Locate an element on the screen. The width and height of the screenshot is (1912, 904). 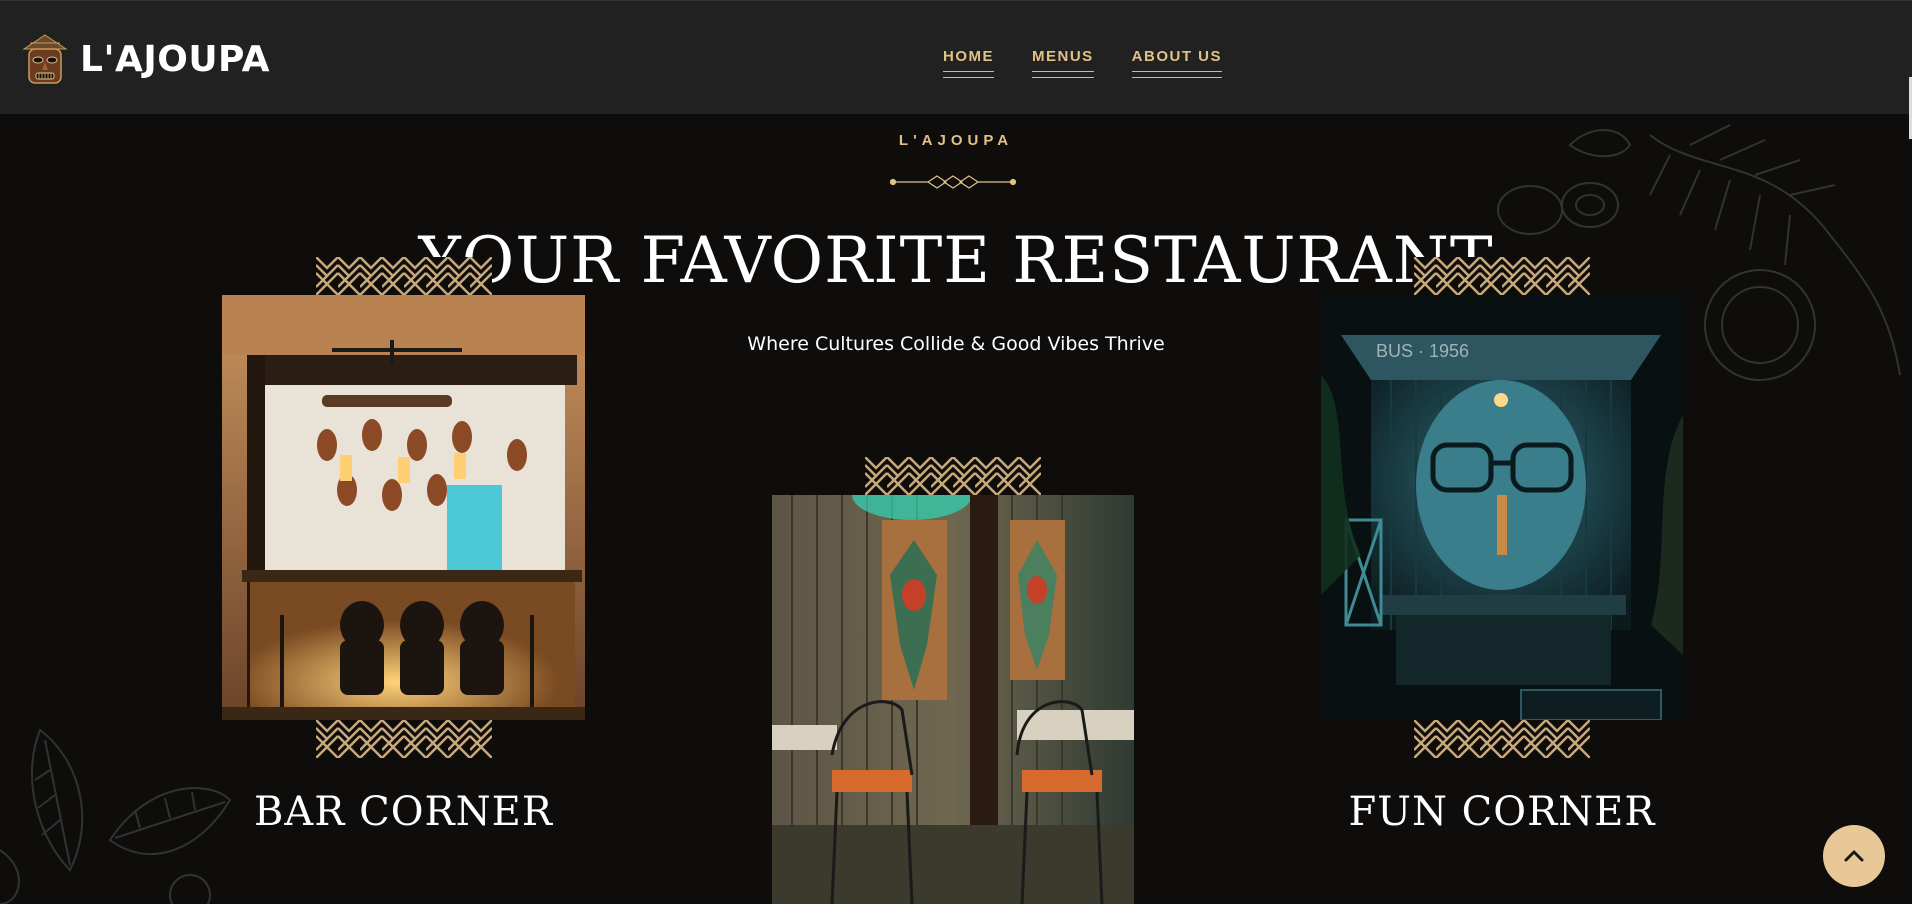
logo-link: L'AJOUPA is located at coordinates (146, 59).